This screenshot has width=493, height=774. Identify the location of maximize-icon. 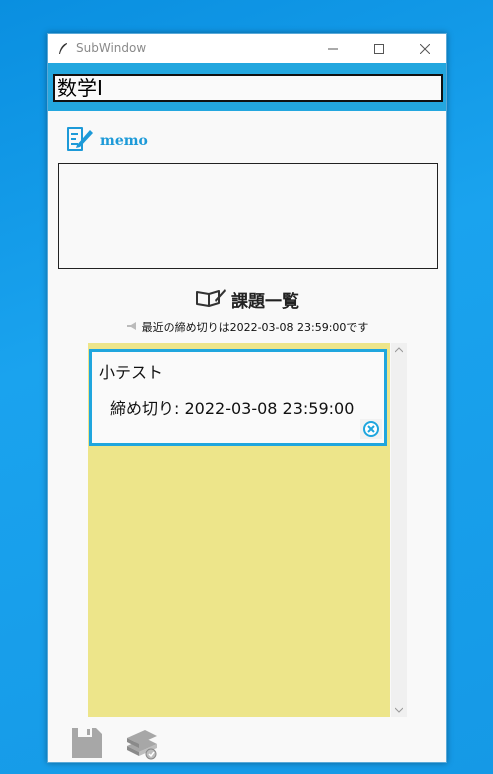
(379, 48).